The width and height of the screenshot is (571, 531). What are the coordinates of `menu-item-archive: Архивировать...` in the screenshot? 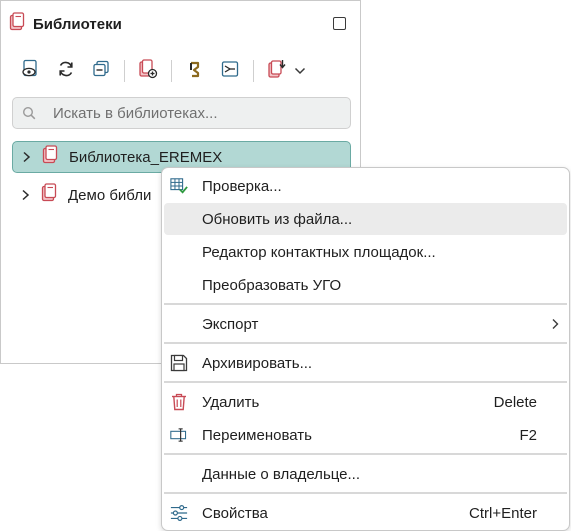 It's located at (365, 363).